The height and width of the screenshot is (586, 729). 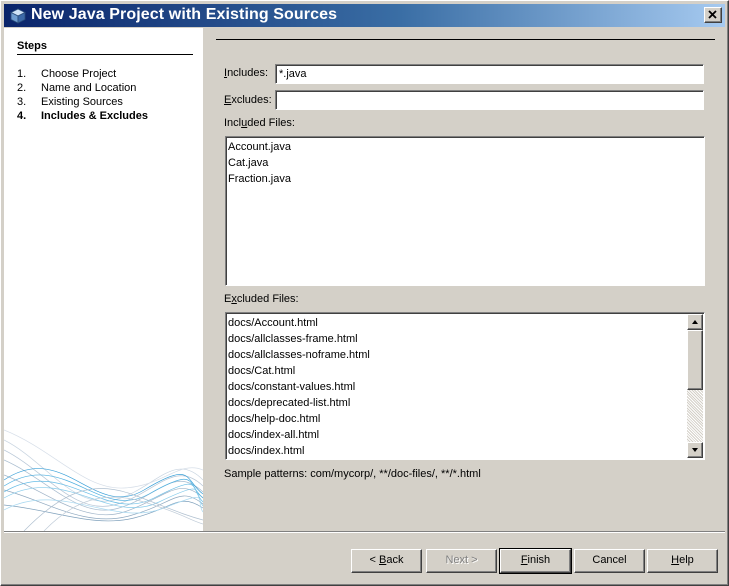 What do you see at coordinates (246, 73) in the screenshot?
I see `includes-label: Includes:` at bounding box center [246, 73].